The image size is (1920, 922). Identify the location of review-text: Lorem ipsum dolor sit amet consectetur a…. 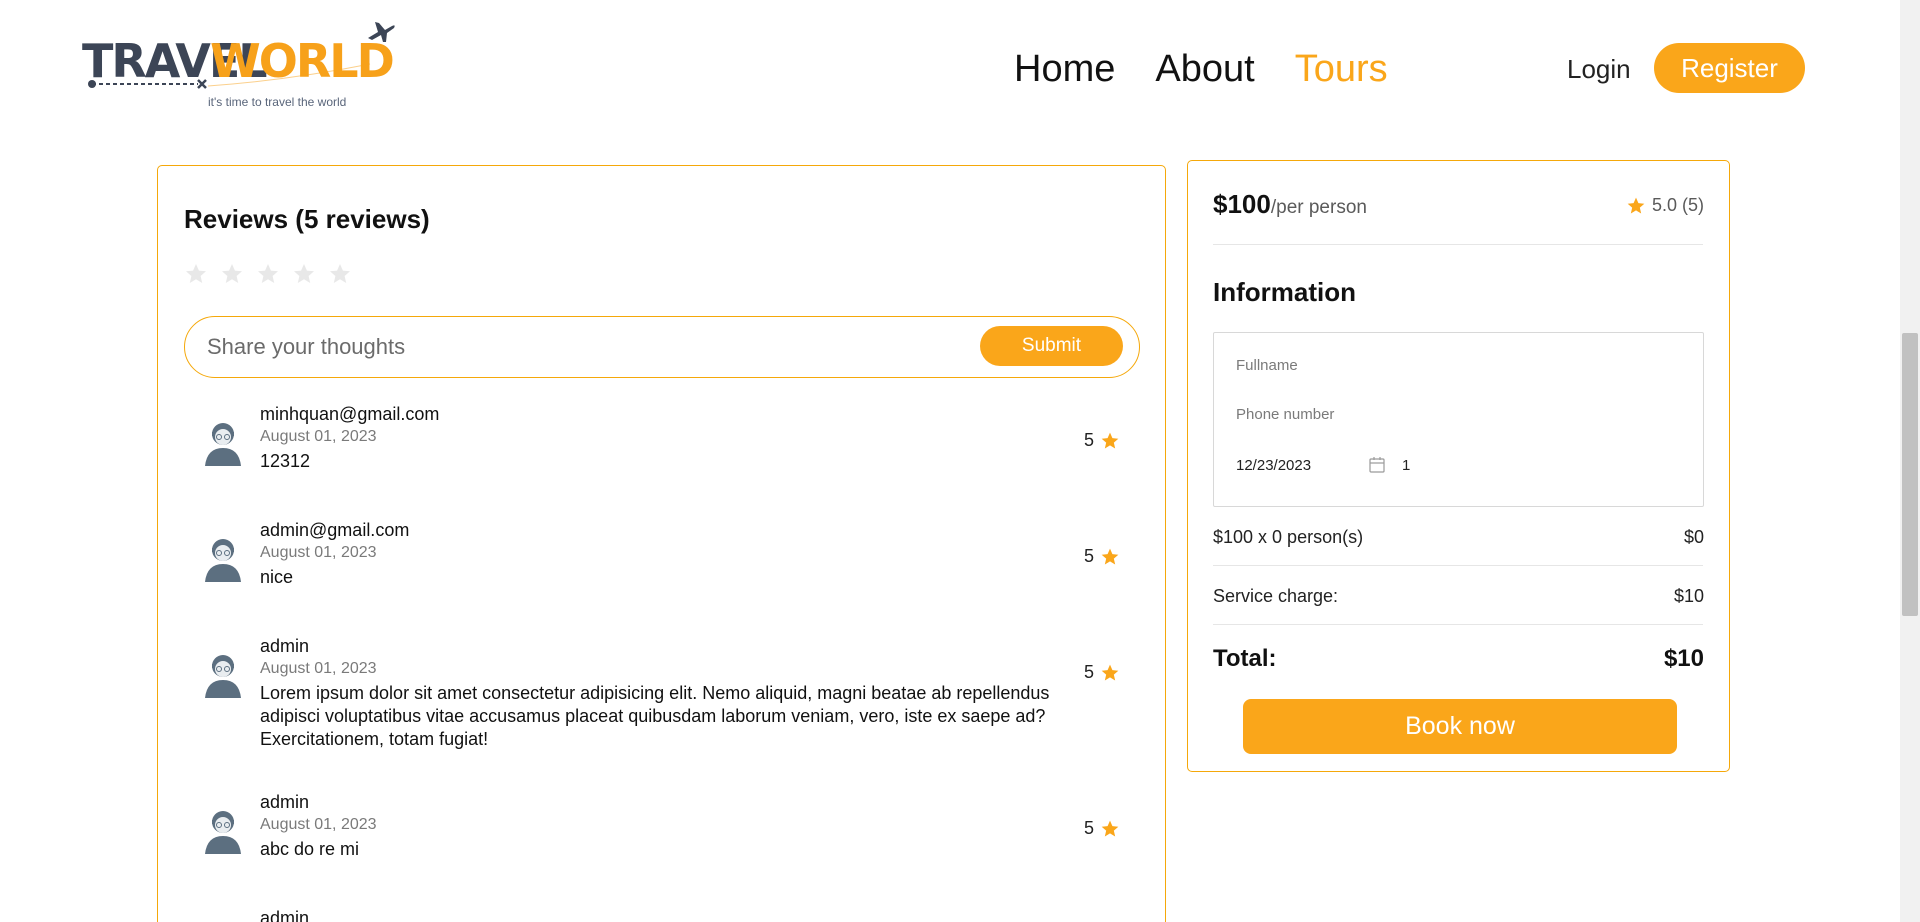
(655, 716).